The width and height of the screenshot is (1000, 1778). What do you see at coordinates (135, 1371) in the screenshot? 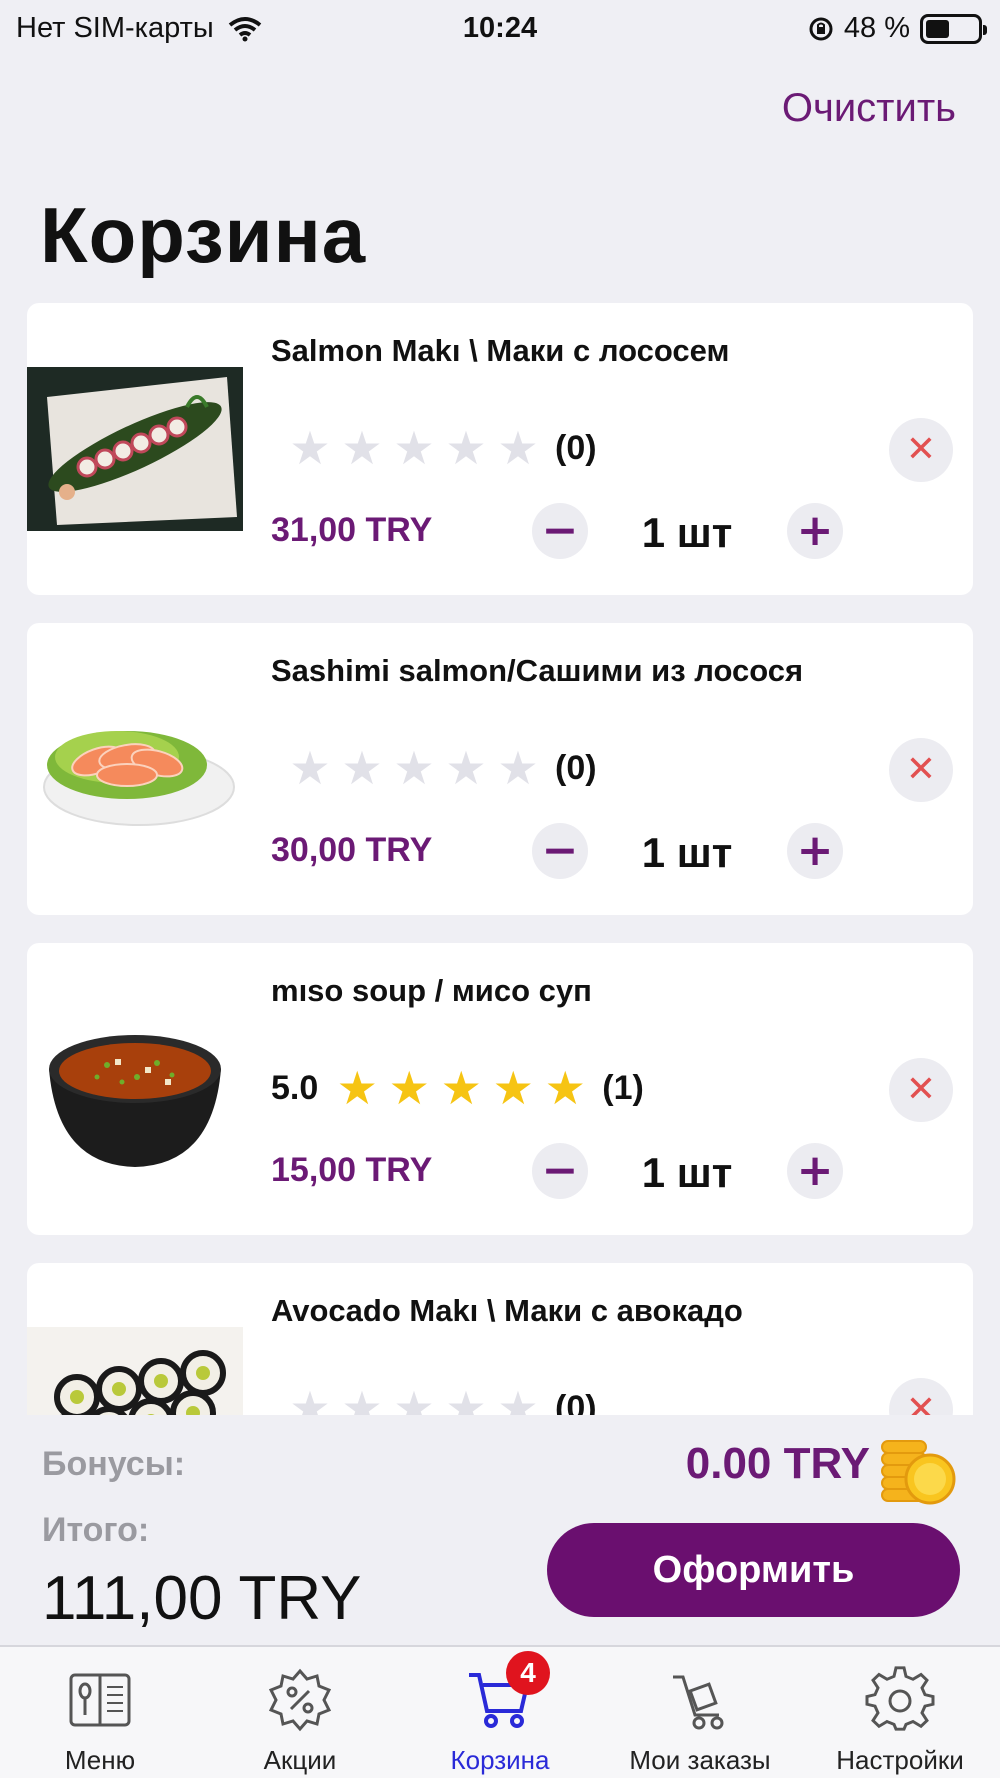
I see `avocado-maki-photo` at bounding box center [135, 1371].